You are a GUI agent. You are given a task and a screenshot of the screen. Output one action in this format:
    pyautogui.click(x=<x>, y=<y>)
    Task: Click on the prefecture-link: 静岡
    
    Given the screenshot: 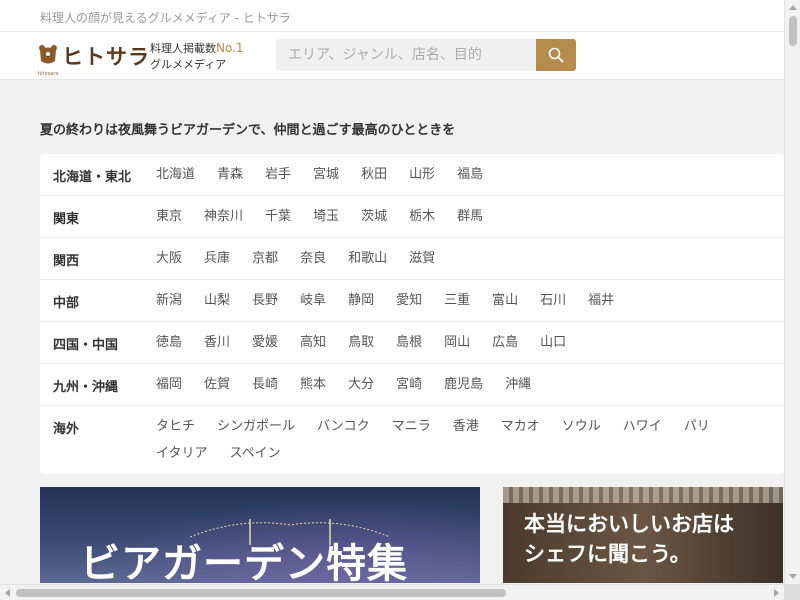 What is the action you would take?
    pyautogui.click(x=361, y=300)
    